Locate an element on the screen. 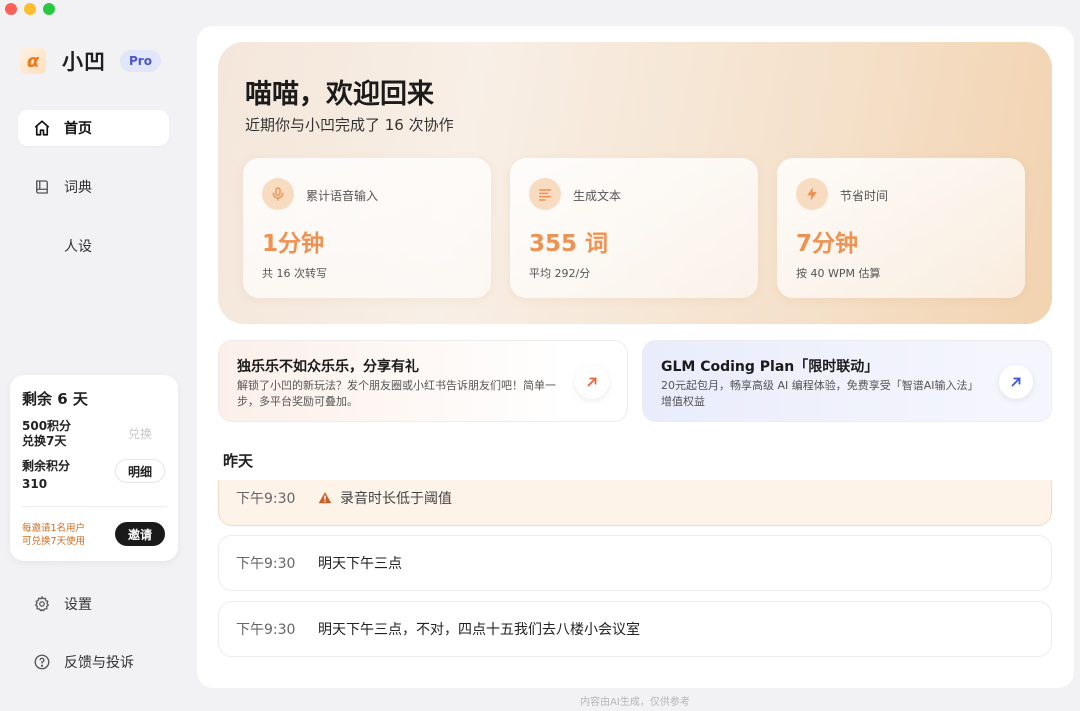  stat-card-voice: 累计语音输入 1分钟 共 16 次转写 is located at coordinates (367, 228).